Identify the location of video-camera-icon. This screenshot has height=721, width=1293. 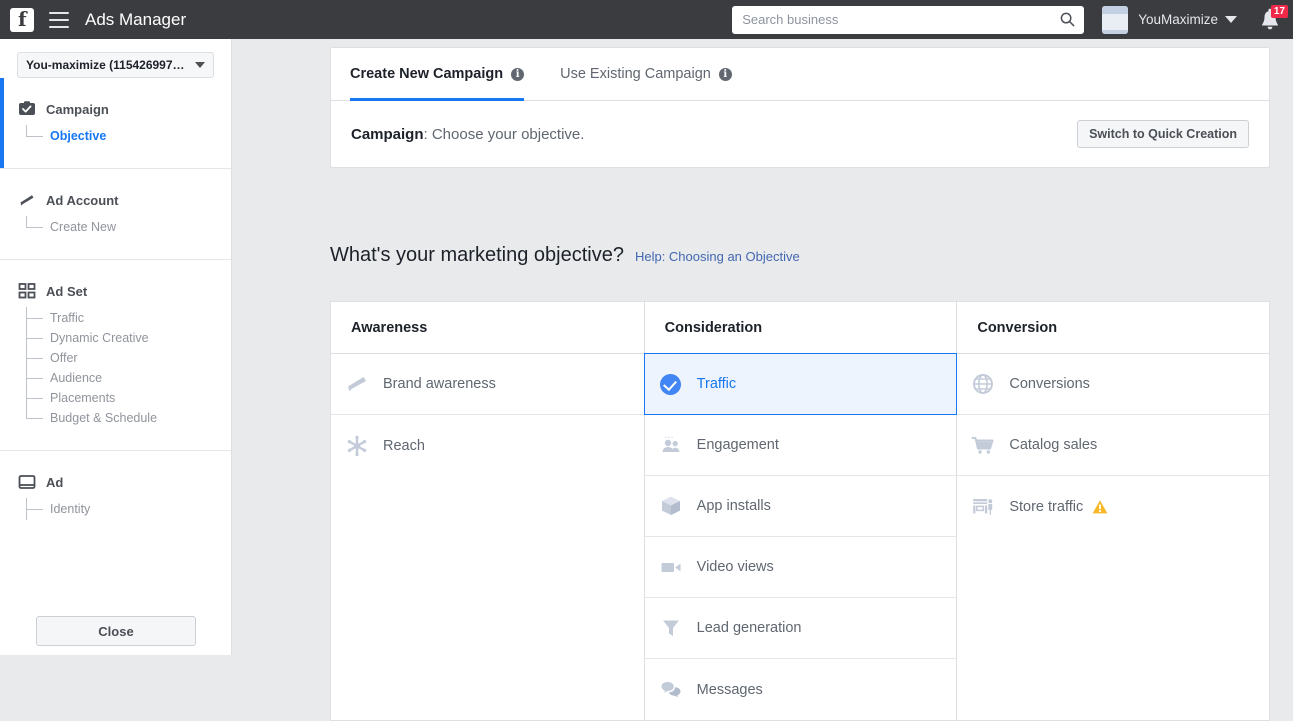
(671, 567).